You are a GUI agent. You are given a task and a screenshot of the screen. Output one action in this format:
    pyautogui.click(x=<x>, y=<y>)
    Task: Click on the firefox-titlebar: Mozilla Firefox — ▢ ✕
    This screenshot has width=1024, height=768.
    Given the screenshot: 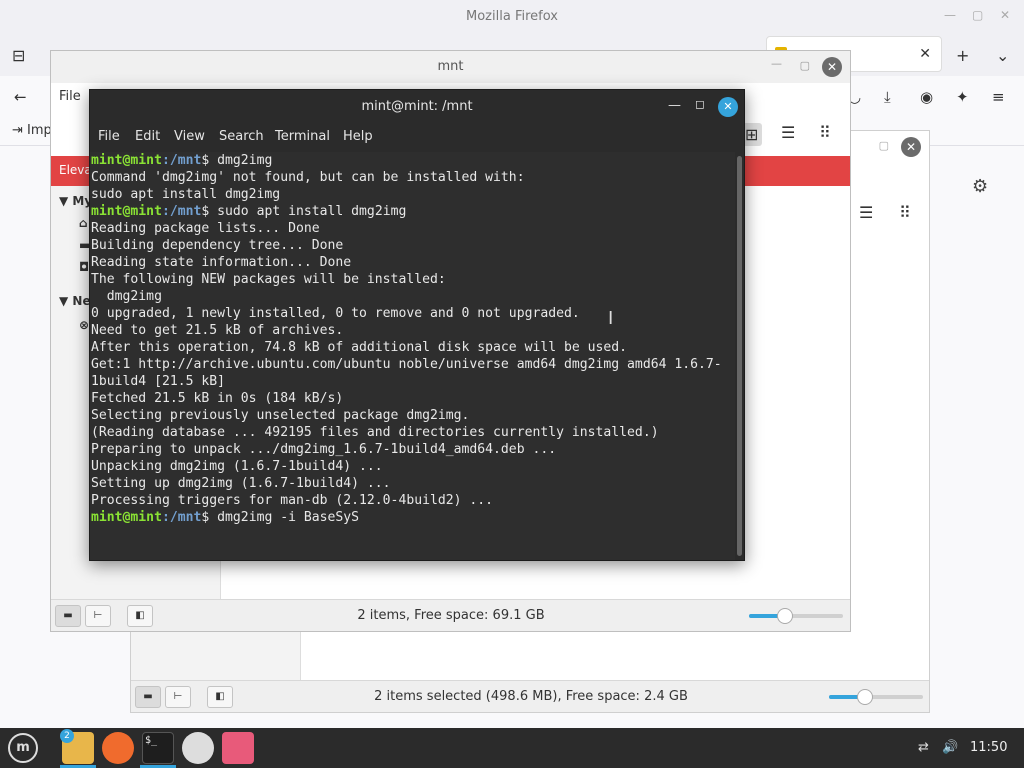 What is the action you would take?
    pyautogui.click(x=512, y=17)
    